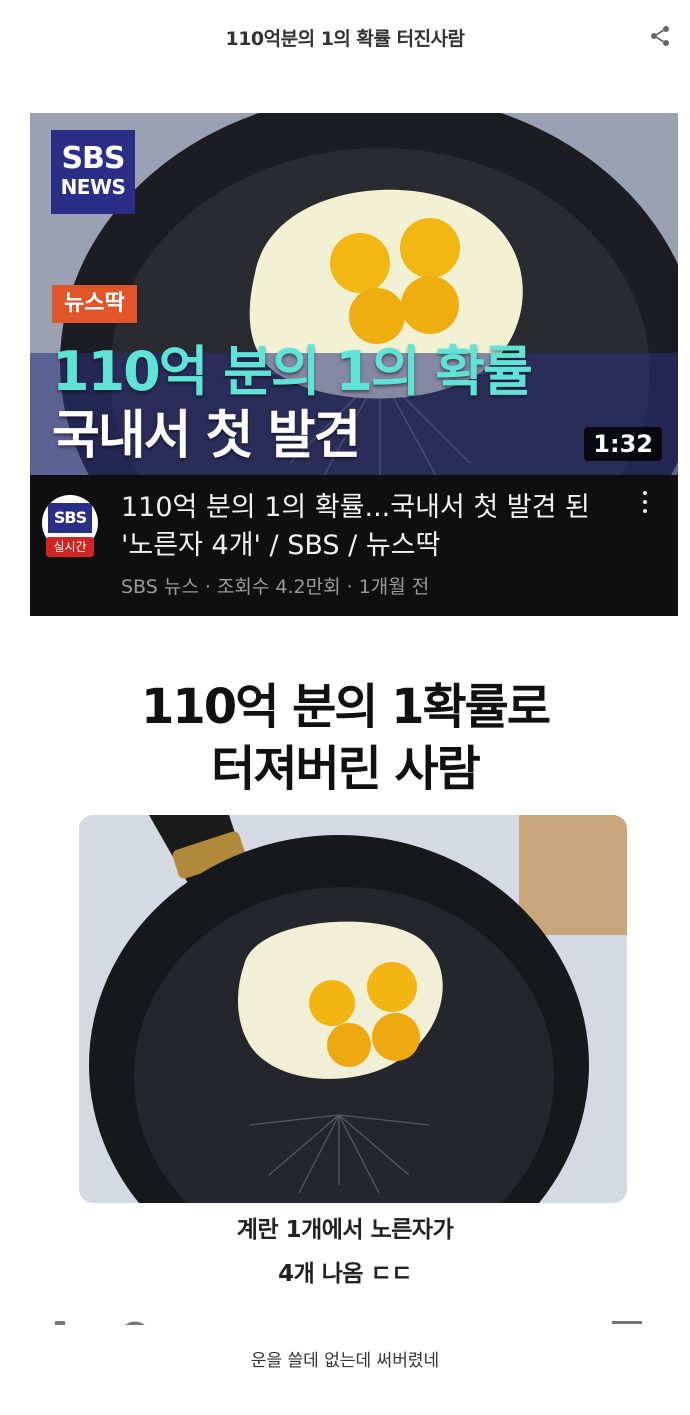 The width and height of the screenshot is (690, 1415). What do you see at coordinates (70, 547) in the screenshot?
I see `live-badge: 실시간` at bounding box center [70, 547].